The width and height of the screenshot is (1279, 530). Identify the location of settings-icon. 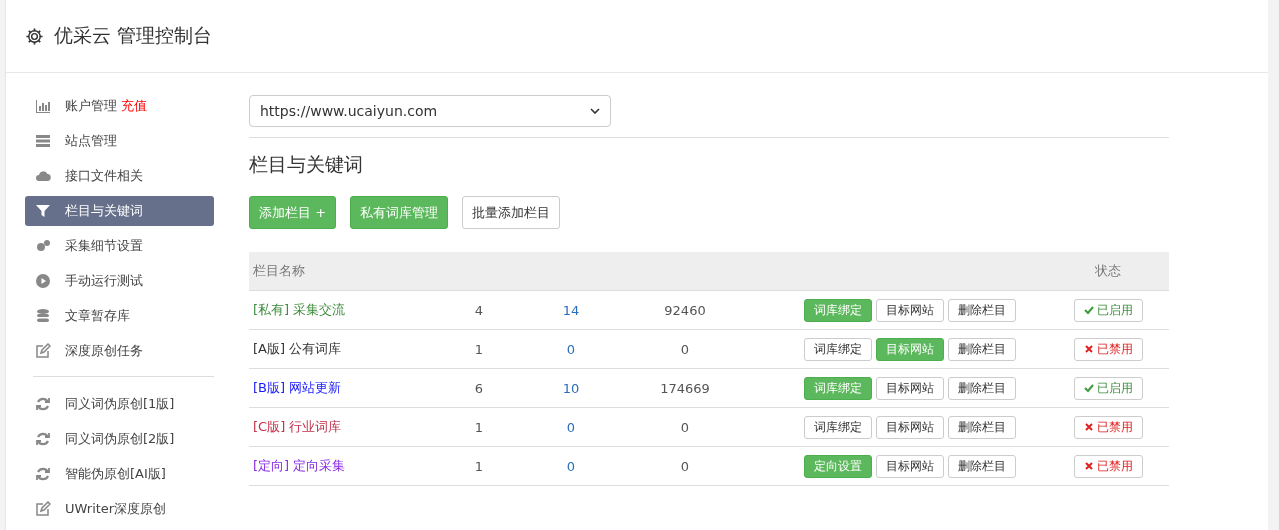
(34, 36).